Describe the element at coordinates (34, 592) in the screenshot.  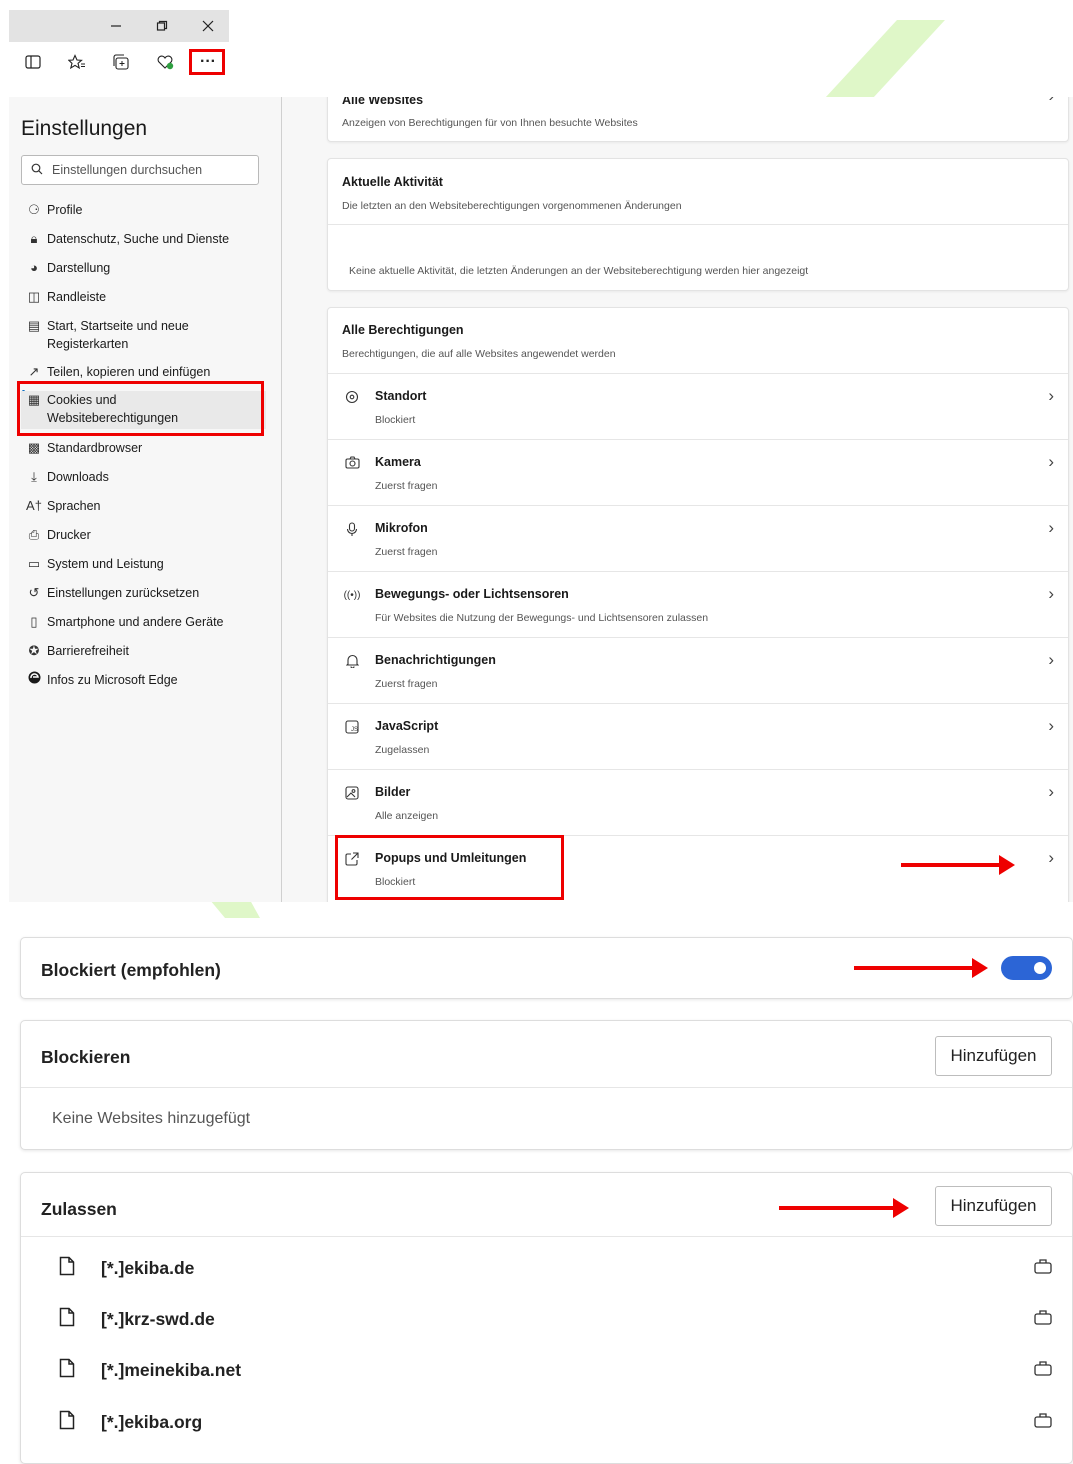
I see `reset-icon: ↺` at that location.